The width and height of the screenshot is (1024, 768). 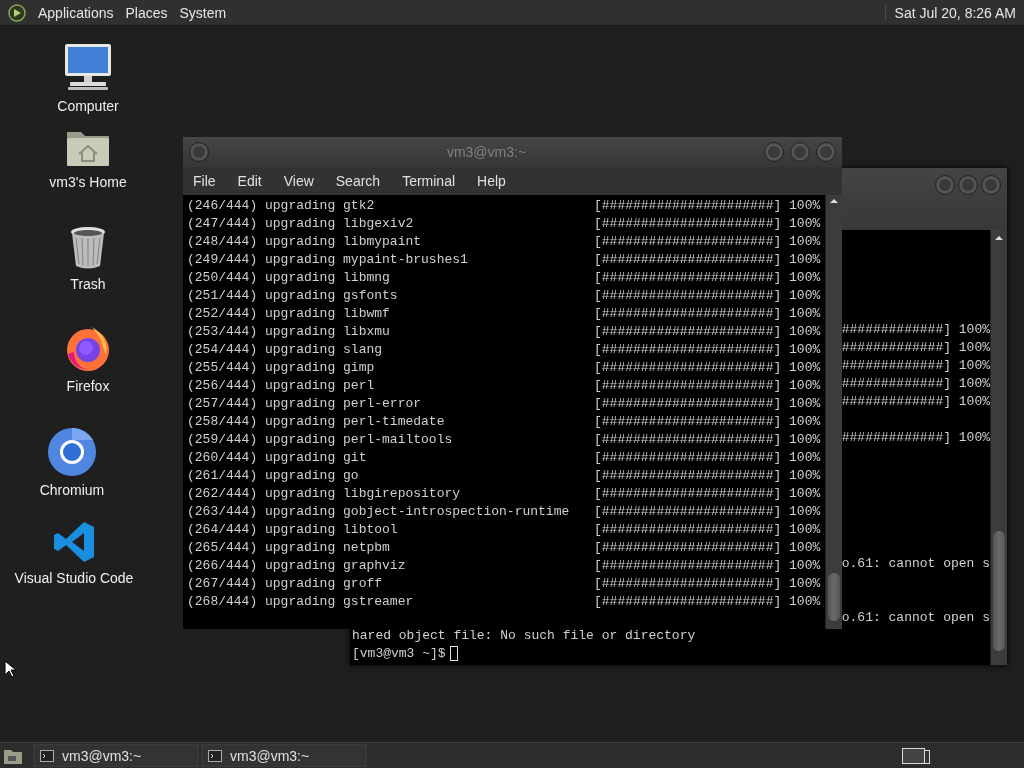 What do you see at coordinates (72, 452) in the screenshot?
I see `chromium-icon` at bounding box center [72, 452].